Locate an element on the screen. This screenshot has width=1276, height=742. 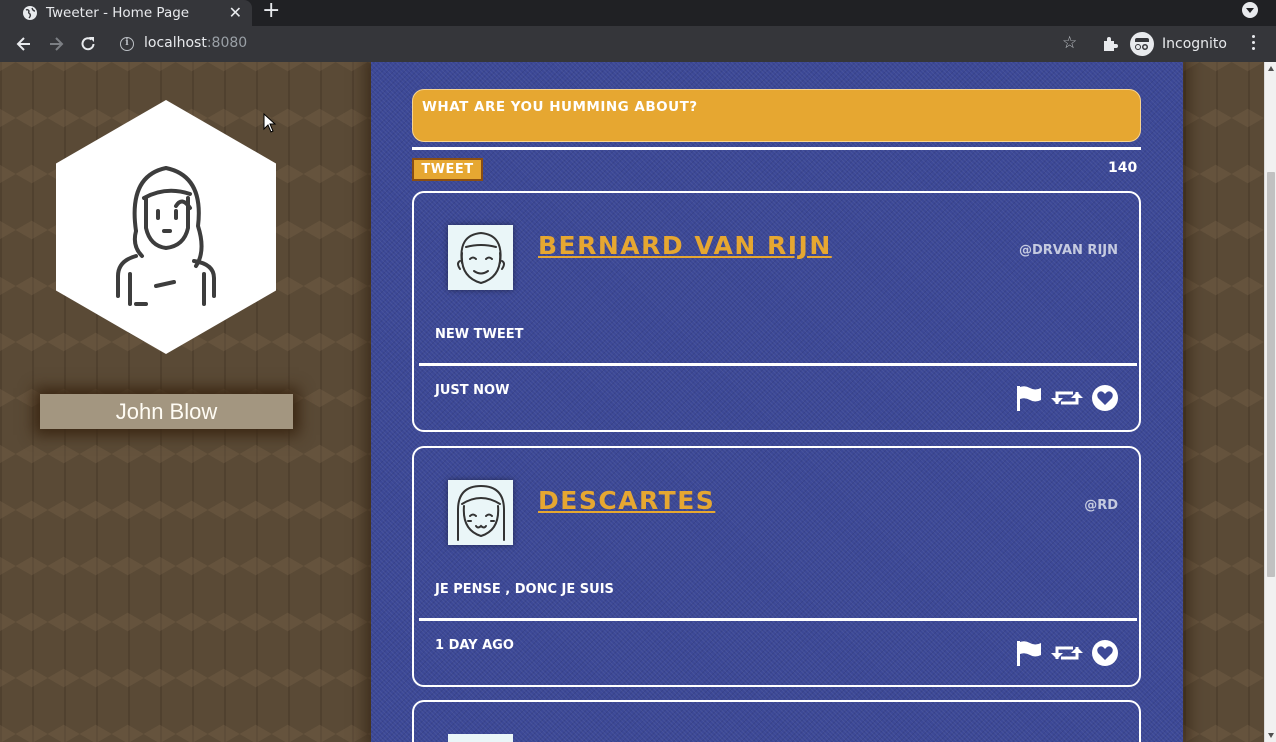
man-avatar-icon is located at coordinates (481, 258).